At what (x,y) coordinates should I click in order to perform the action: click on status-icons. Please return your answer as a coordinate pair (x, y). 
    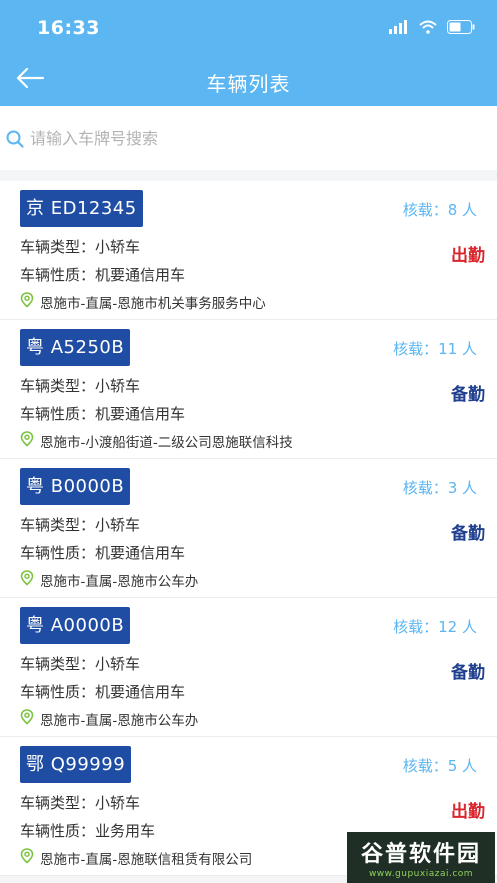
    Looking at the image, I should click on (432, 28).